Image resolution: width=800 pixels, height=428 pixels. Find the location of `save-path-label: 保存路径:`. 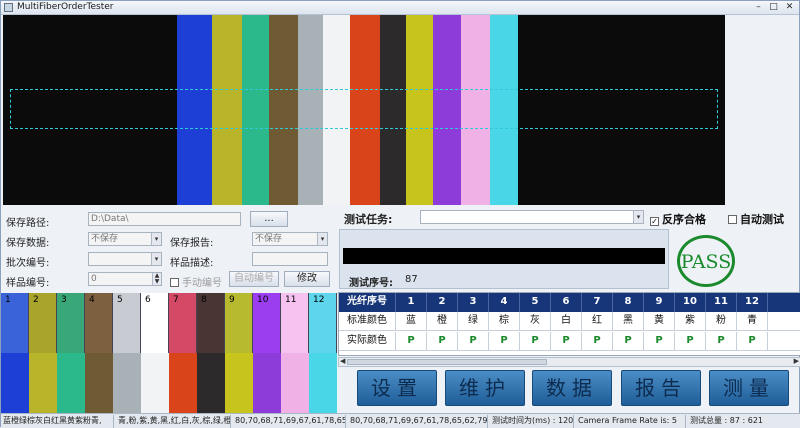

save-path-label: 保存路径: is located at coordinates (28, 223).